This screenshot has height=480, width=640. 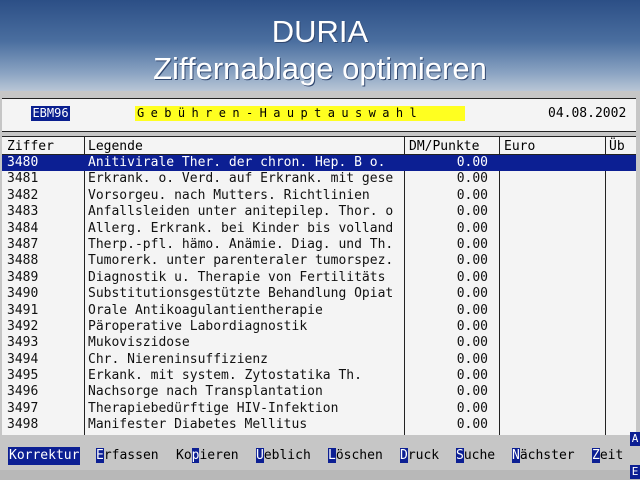 What do you see at coordinates (23, 212) in the screenshot?
I see `cell-ziffer: 3483` at bounding box center [23, 212].